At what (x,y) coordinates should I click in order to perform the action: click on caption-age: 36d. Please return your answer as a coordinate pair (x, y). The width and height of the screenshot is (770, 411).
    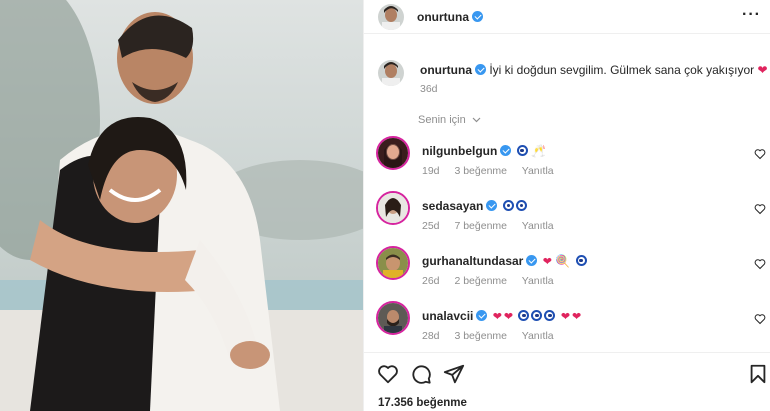
    Looking at the image, I should click on (429, 89).